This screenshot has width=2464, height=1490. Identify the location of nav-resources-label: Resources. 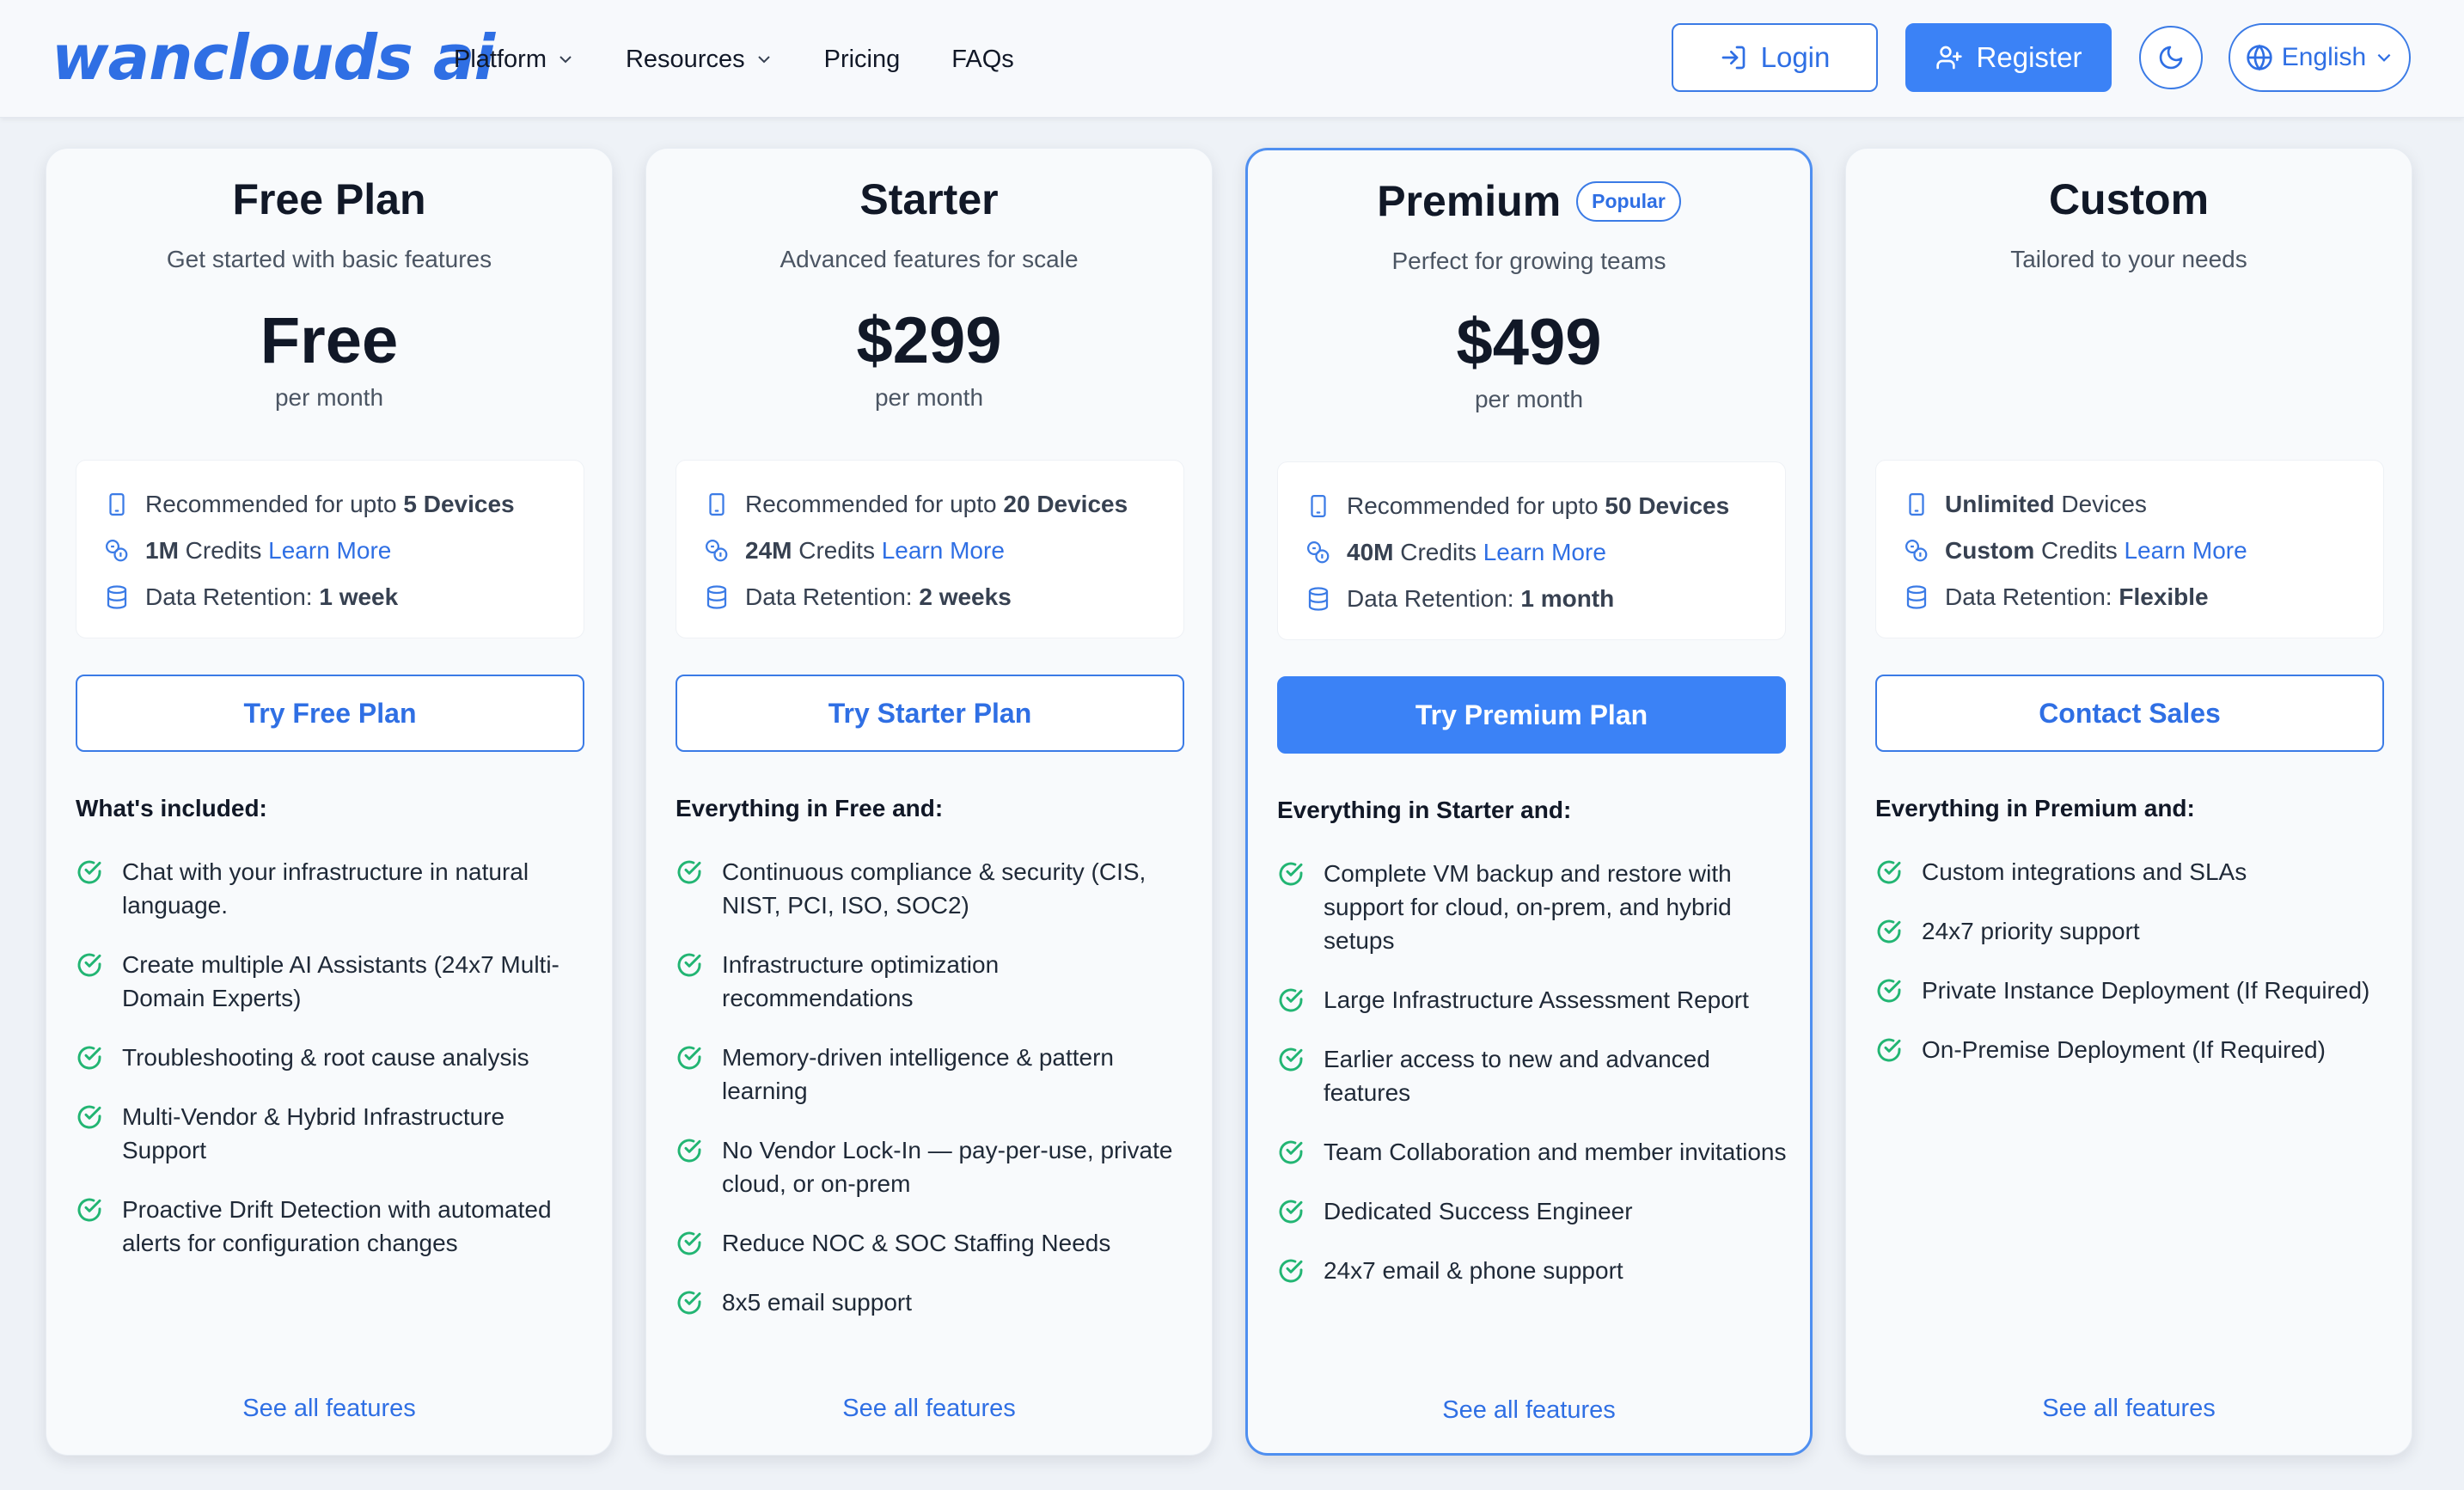
(685, 59).